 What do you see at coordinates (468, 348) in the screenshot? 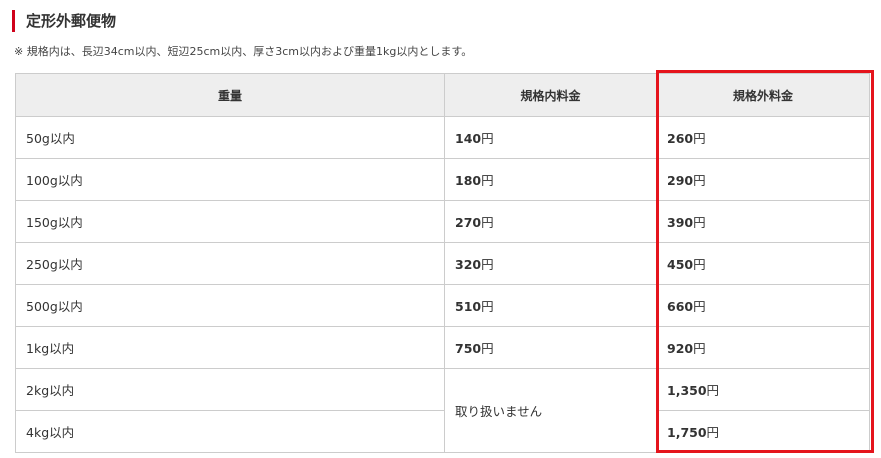
I see `fee-amount: 750` at bounding box center [468, 348].